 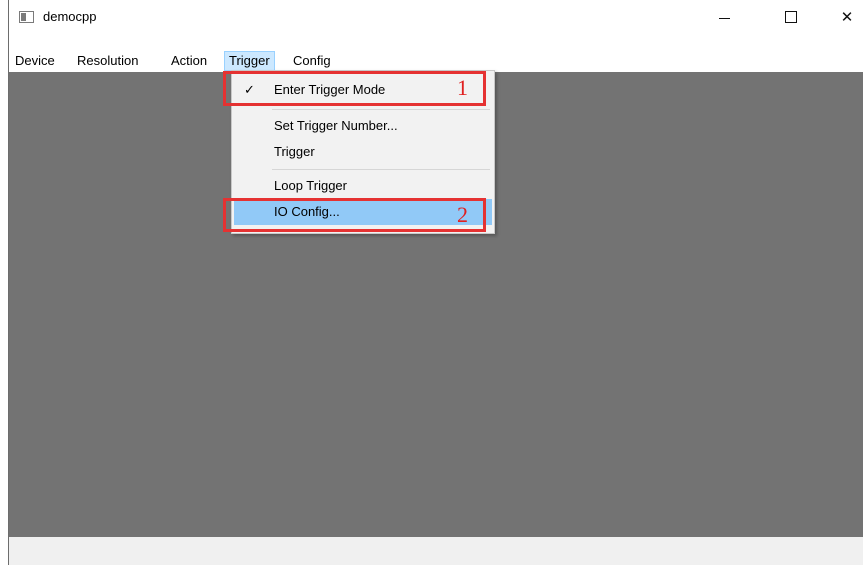 What do you see at coordinates (310, 185) in the screenshot?
I see `menu-item-label: Loop Trigger` at bounding box center [310, 185].